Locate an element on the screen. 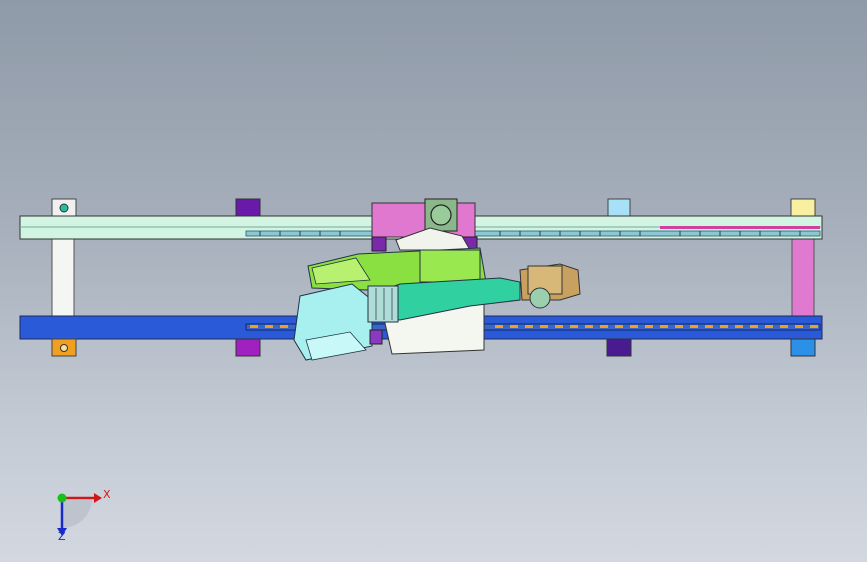 The height and width of the screenshot is (562, 867). bottom-bracket-left-hole is located at coordinates (64, 348).